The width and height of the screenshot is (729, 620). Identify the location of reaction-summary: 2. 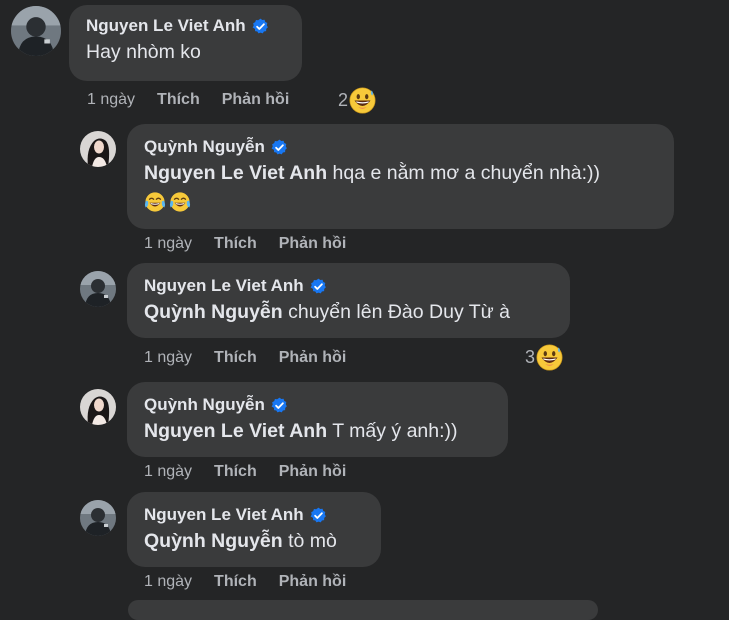
(357, 100).